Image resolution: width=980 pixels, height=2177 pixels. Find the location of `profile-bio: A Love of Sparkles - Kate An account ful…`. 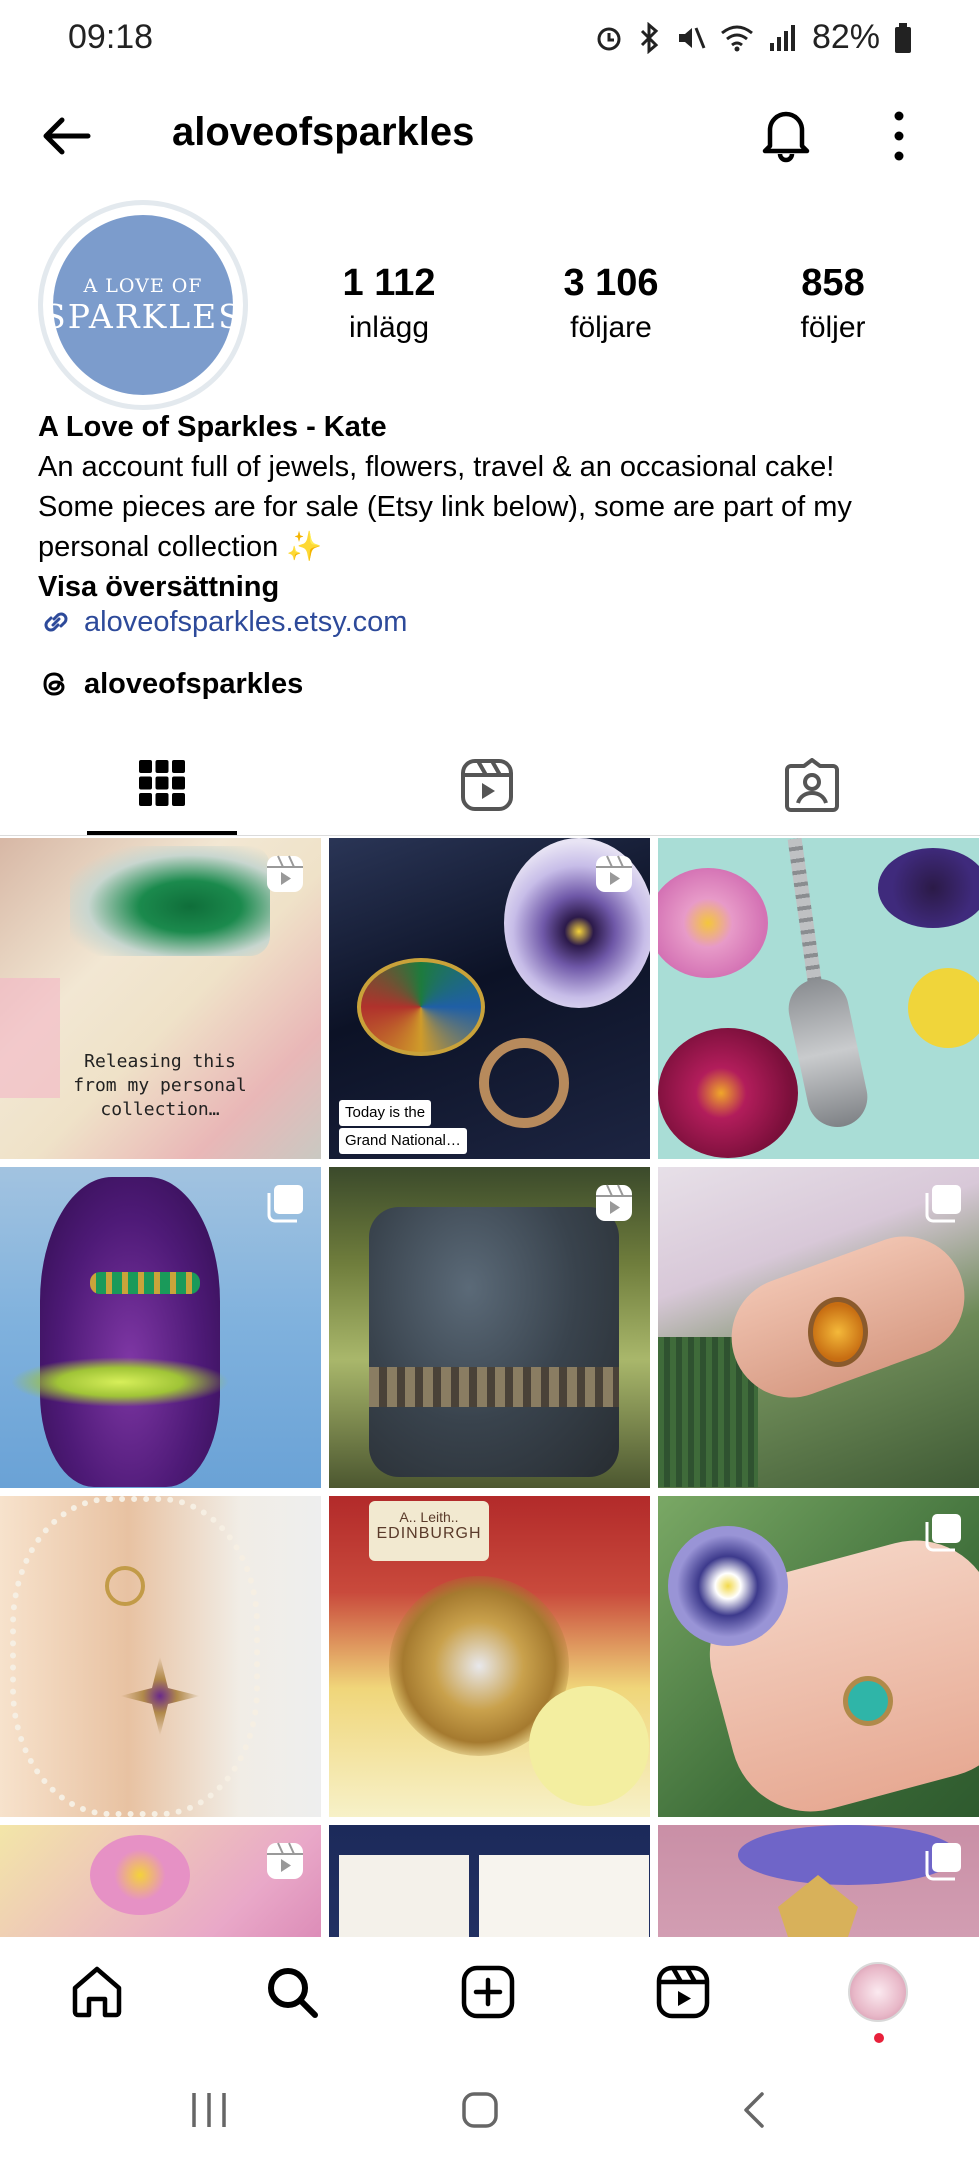

profile-bio: A Love of Sparkles - Kate An account ful… is located at coordinates (488, 507).